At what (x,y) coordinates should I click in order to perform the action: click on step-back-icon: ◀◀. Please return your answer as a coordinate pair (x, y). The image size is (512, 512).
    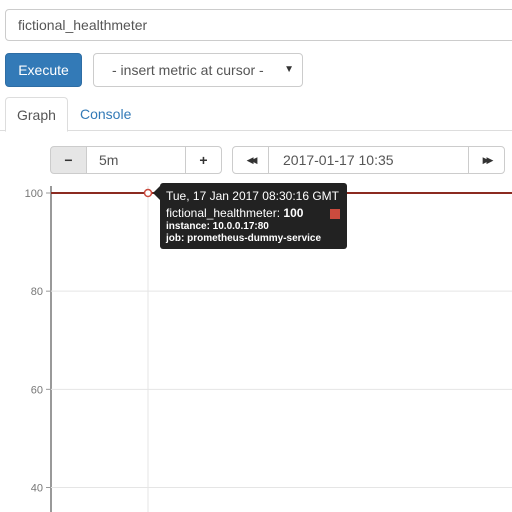
    Looking at the image, I should click on (252, 159).